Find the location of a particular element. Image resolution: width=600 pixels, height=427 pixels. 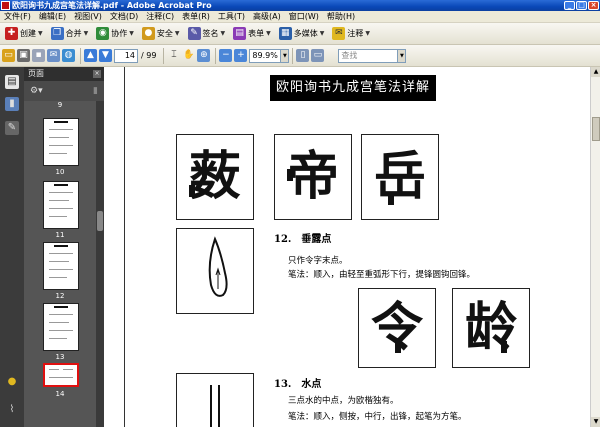

menu-forms: 表单(R) is located at coordinates (196, 16).